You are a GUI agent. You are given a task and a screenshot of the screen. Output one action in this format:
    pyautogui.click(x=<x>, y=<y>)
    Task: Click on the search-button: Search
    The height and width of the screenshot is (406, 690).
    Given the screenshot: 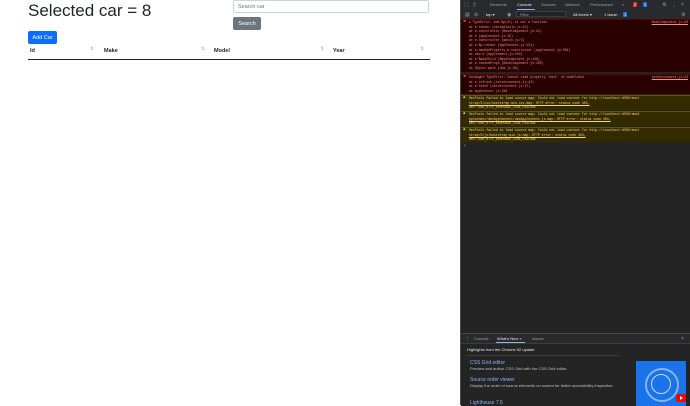 What is the action you would take?
    pyautogui.click(x=247, y=23)
    